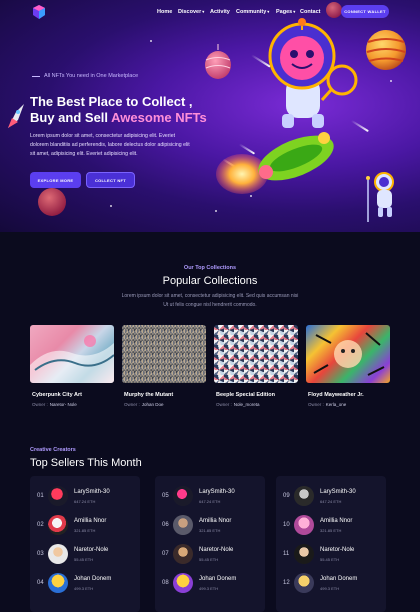  What do you see at coordinates (191, 12) in the screenshot?
I see `nav-discover: Discover▾` at bounding box center [191, 12].